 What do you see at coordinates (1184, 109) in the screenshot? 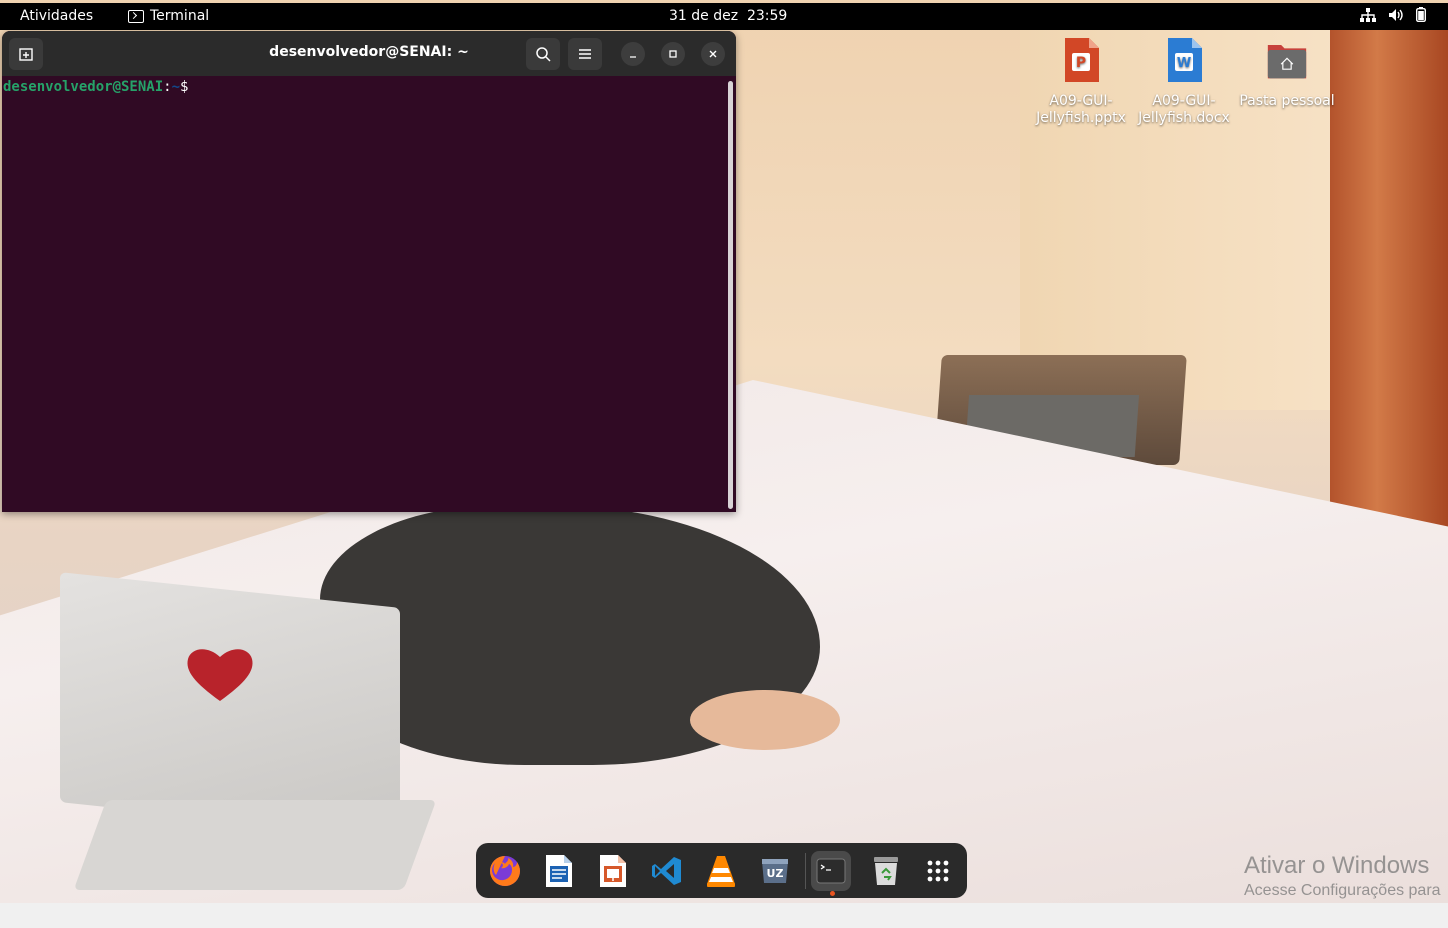
I see `desktop-icon-label: A09-GUI-Jellyfish.docx` at bounding box center [1184, 109].